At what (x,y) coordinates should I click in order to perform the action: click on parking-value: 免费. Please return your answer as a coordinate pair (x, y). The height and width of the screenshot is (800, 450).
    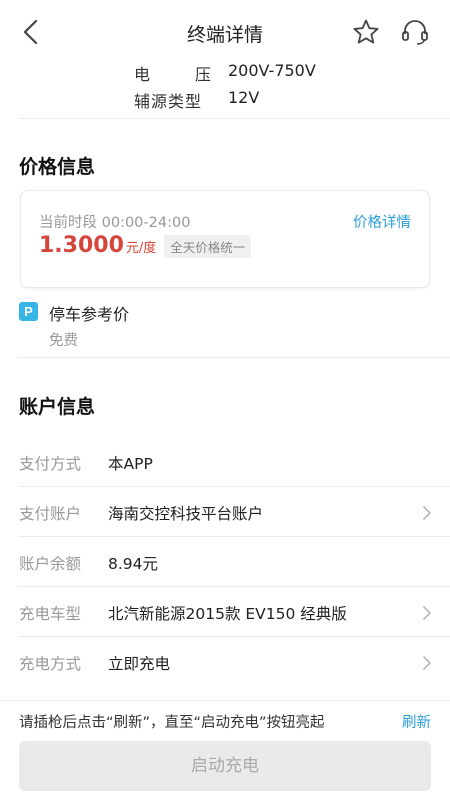
    Looking at the image, I should click on (63, 341).